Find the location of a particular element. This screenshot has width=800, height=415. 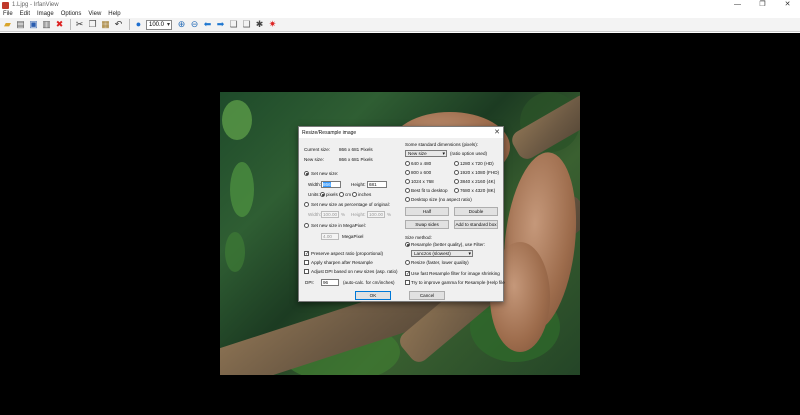

save-icon: ▣ is located at coordinates (33, 24).